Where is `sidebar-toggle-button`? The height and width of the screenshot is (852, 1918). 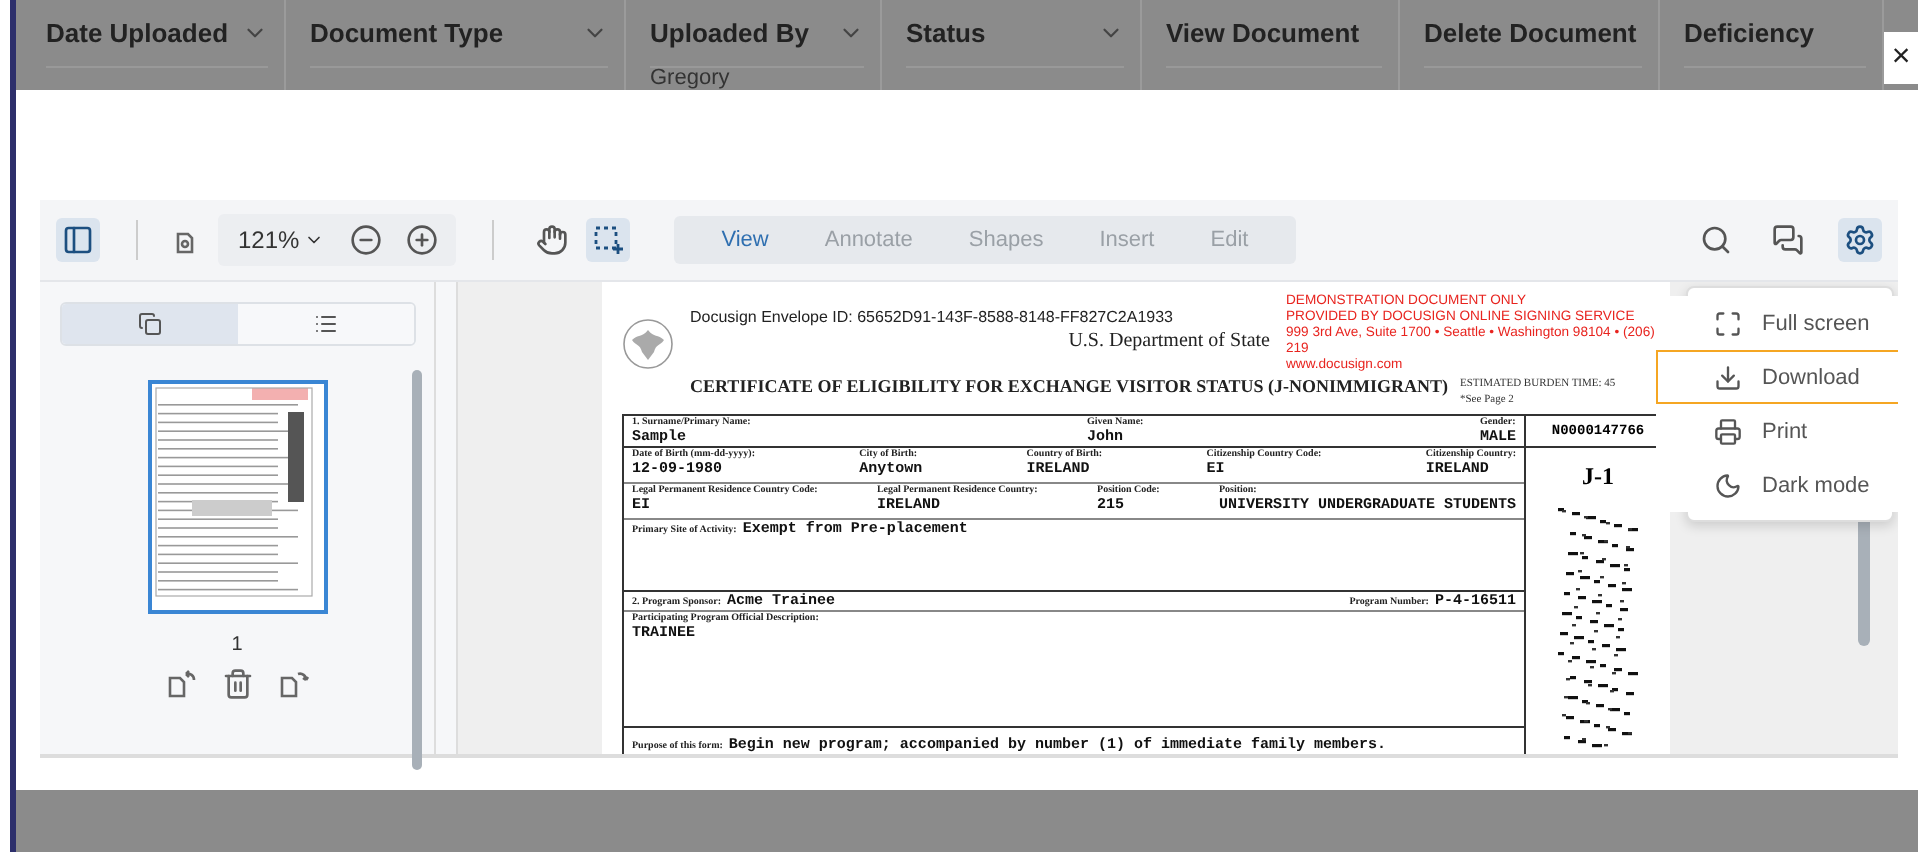
sidebar-toggle-button is located at coordinates (78, 240).